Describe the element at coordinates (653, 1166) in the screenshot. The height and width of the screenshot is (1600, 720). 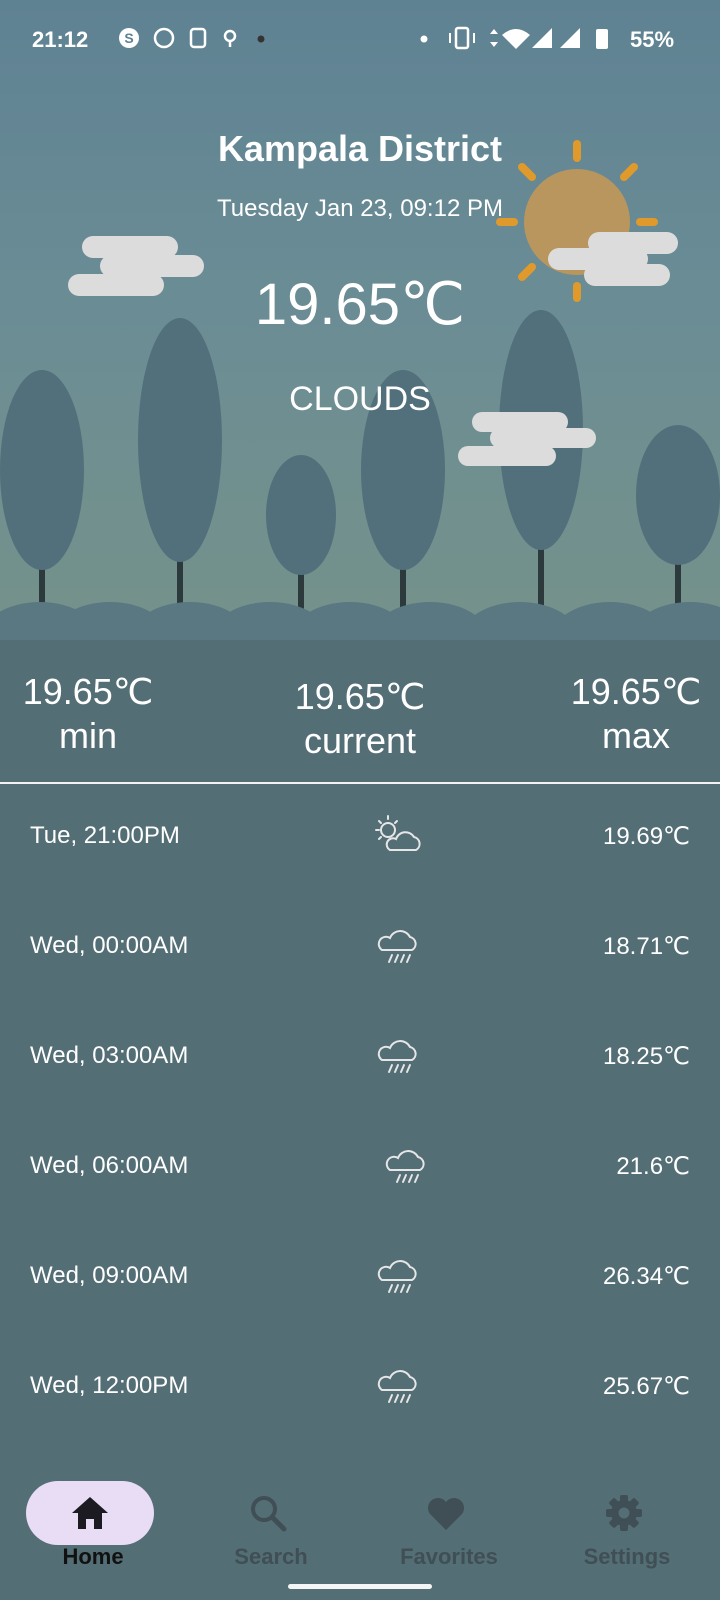
I see `forecast-temp: 21.6℃` at that location.